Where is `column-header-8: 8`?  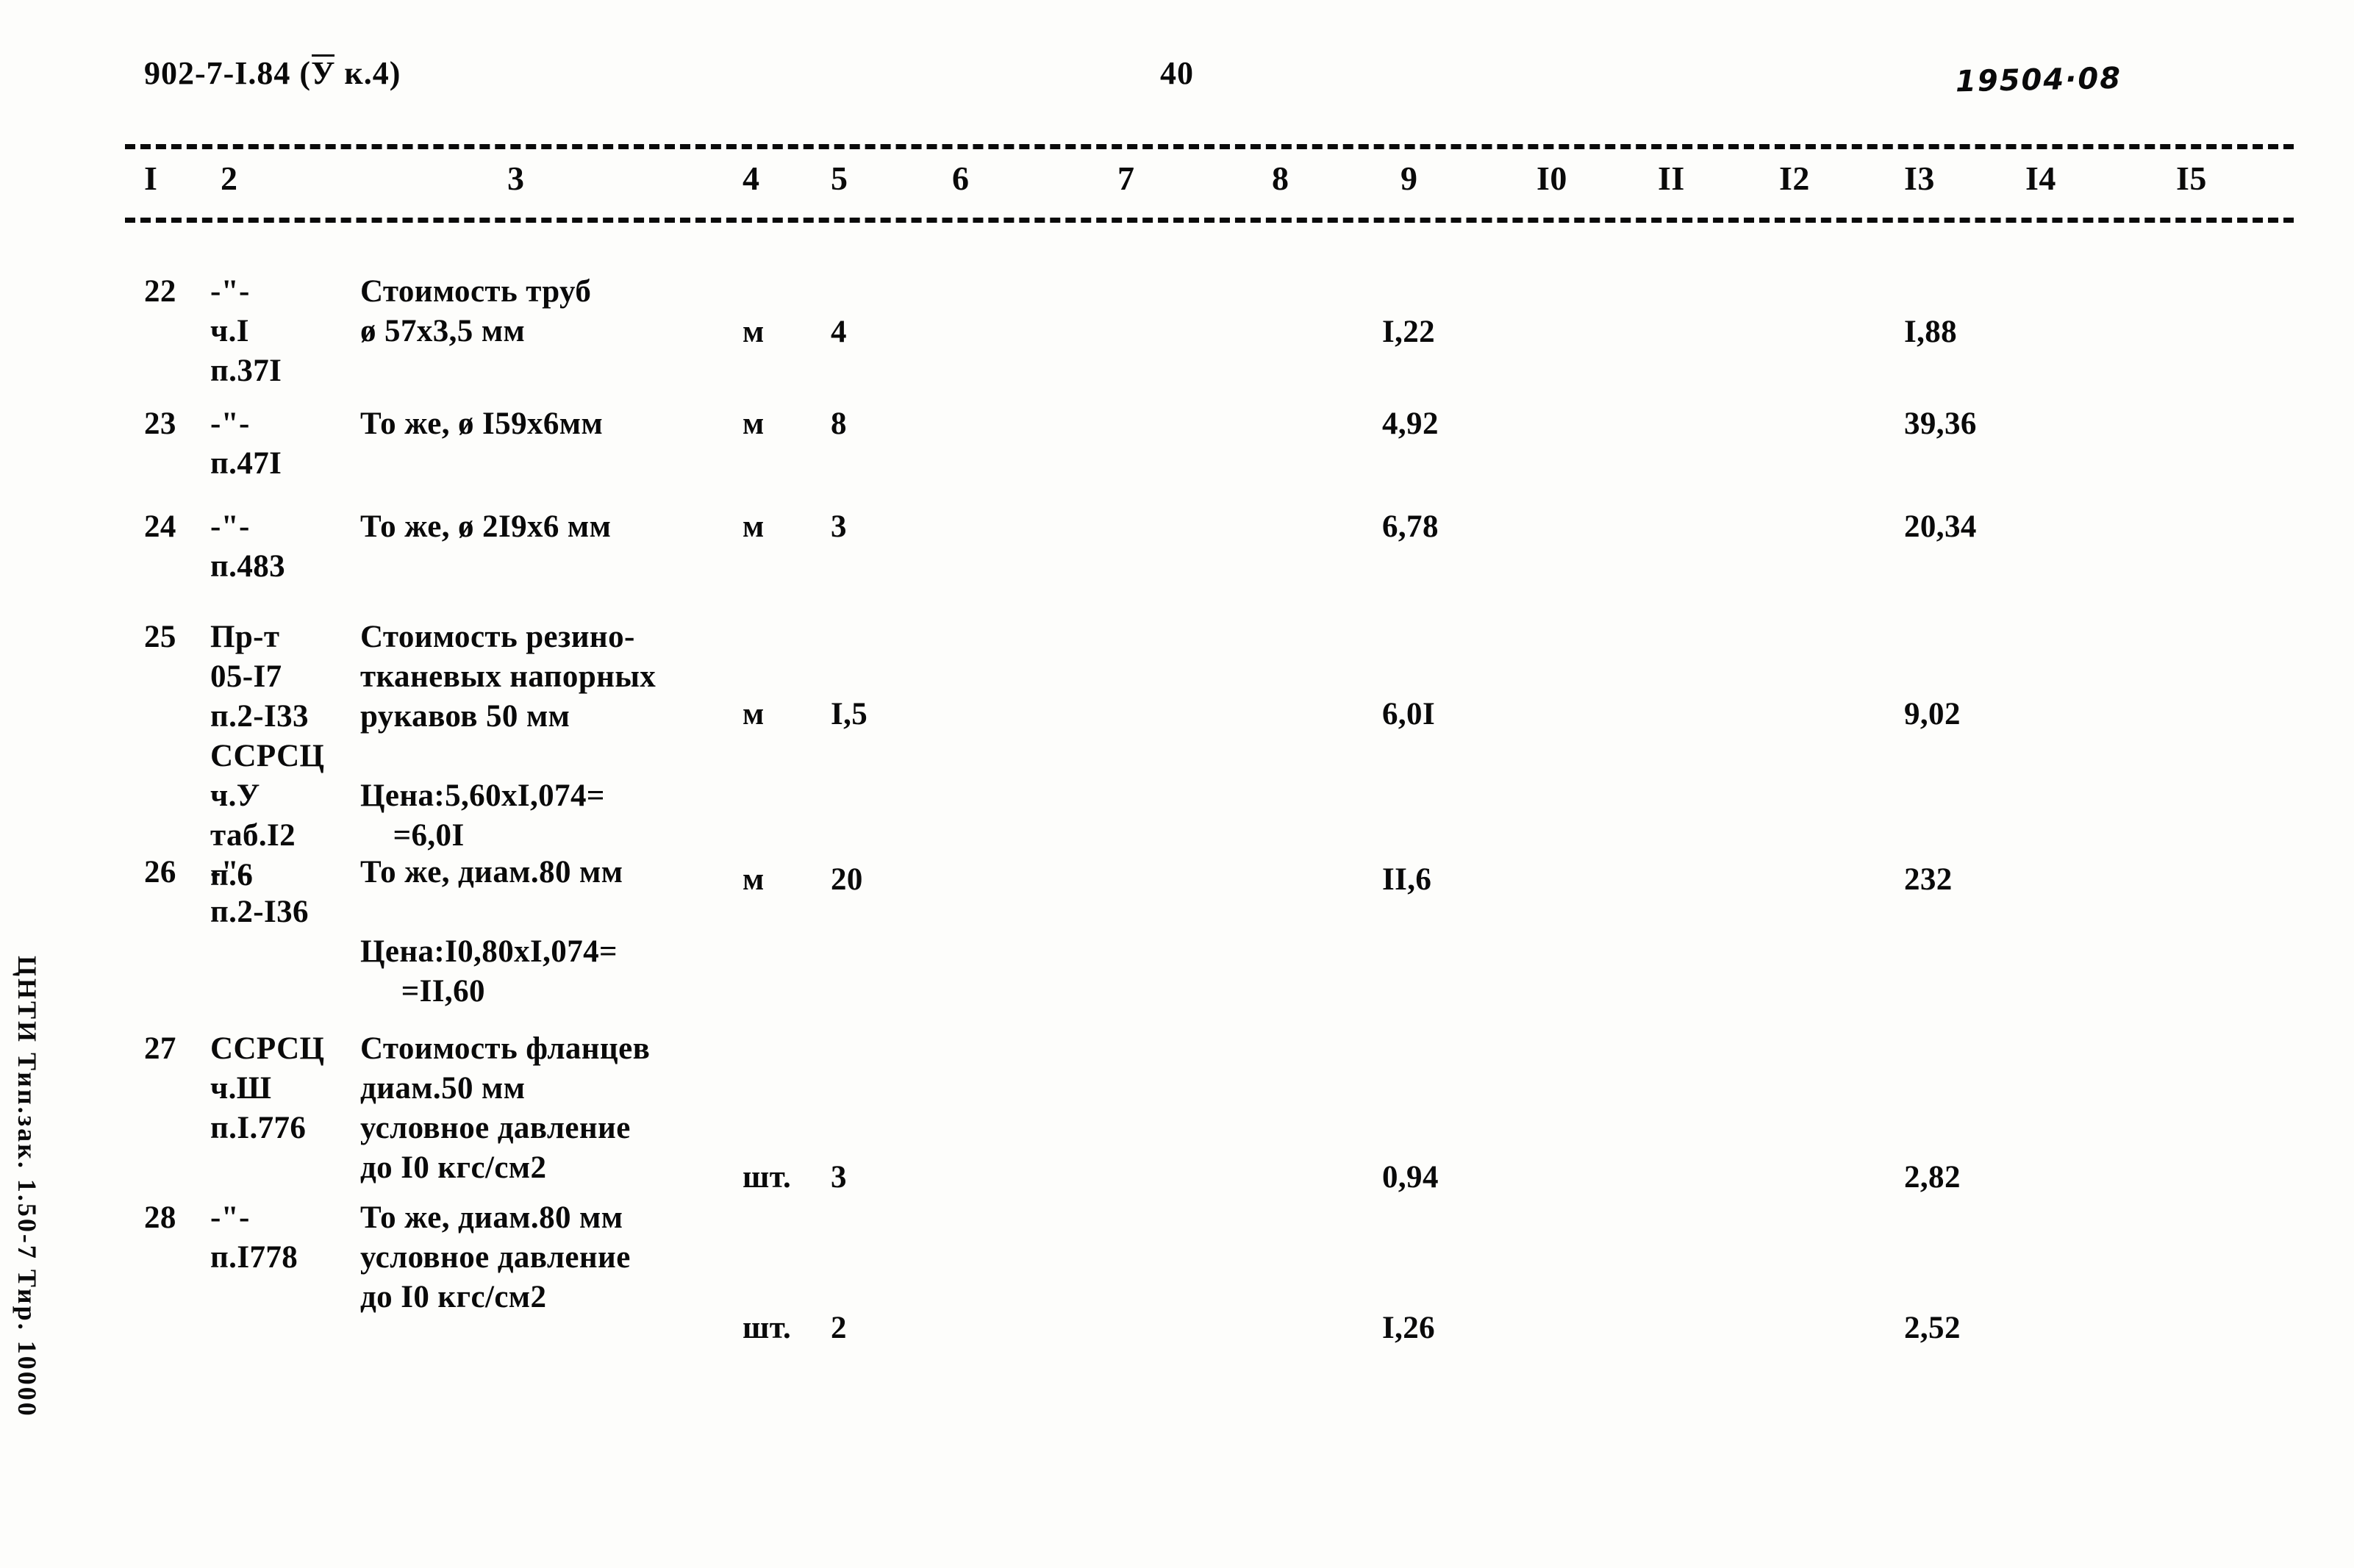
column-header-8: 8 is located at coordinates (1280, 178).